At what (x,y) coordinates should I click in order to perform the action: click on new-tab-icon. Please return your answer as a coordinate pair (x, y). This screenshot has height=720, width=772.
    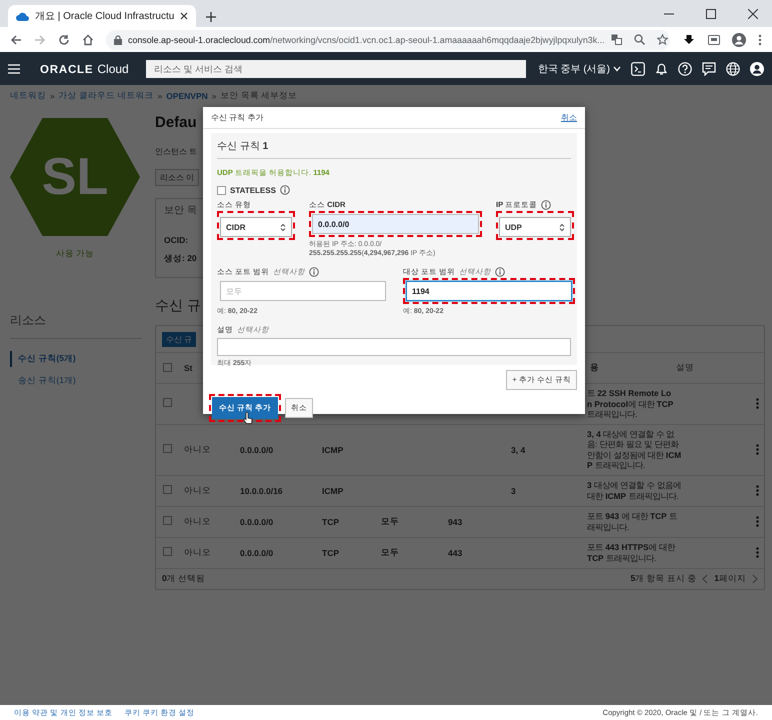
    Looking at the image, I should click on (211, 17).